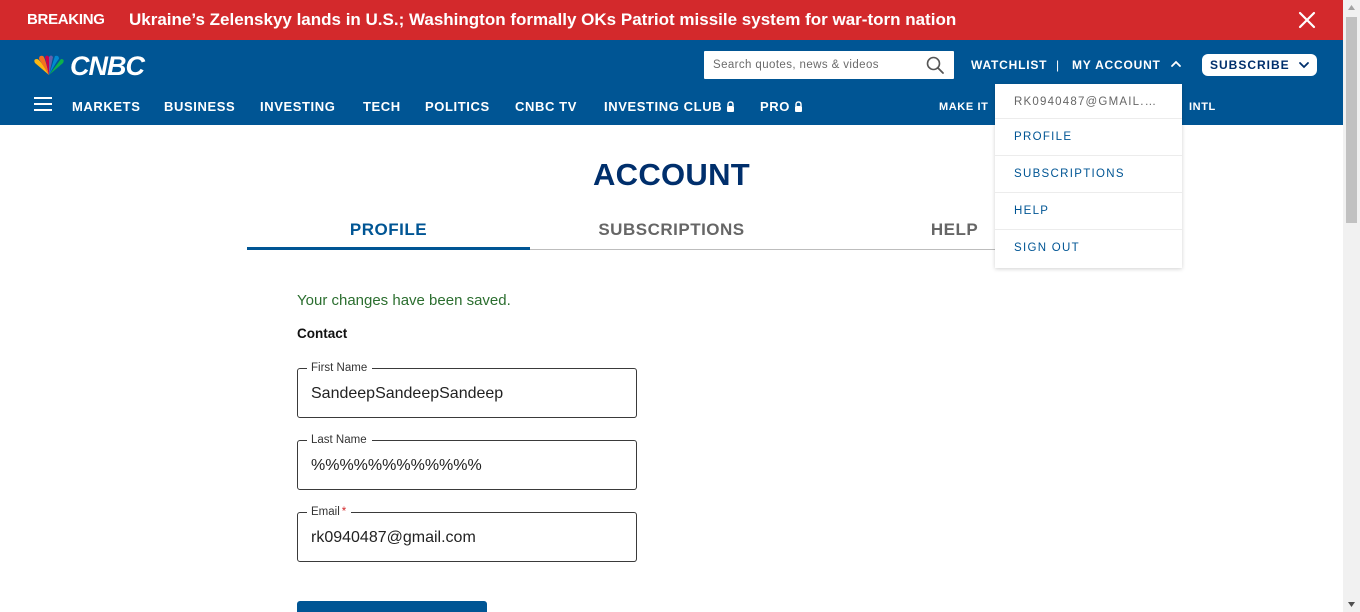 This screenshot has width=1360, height=612. Describe the element at coordinates (1307, 20) in the screenshot. I see `close-icon` at that location.